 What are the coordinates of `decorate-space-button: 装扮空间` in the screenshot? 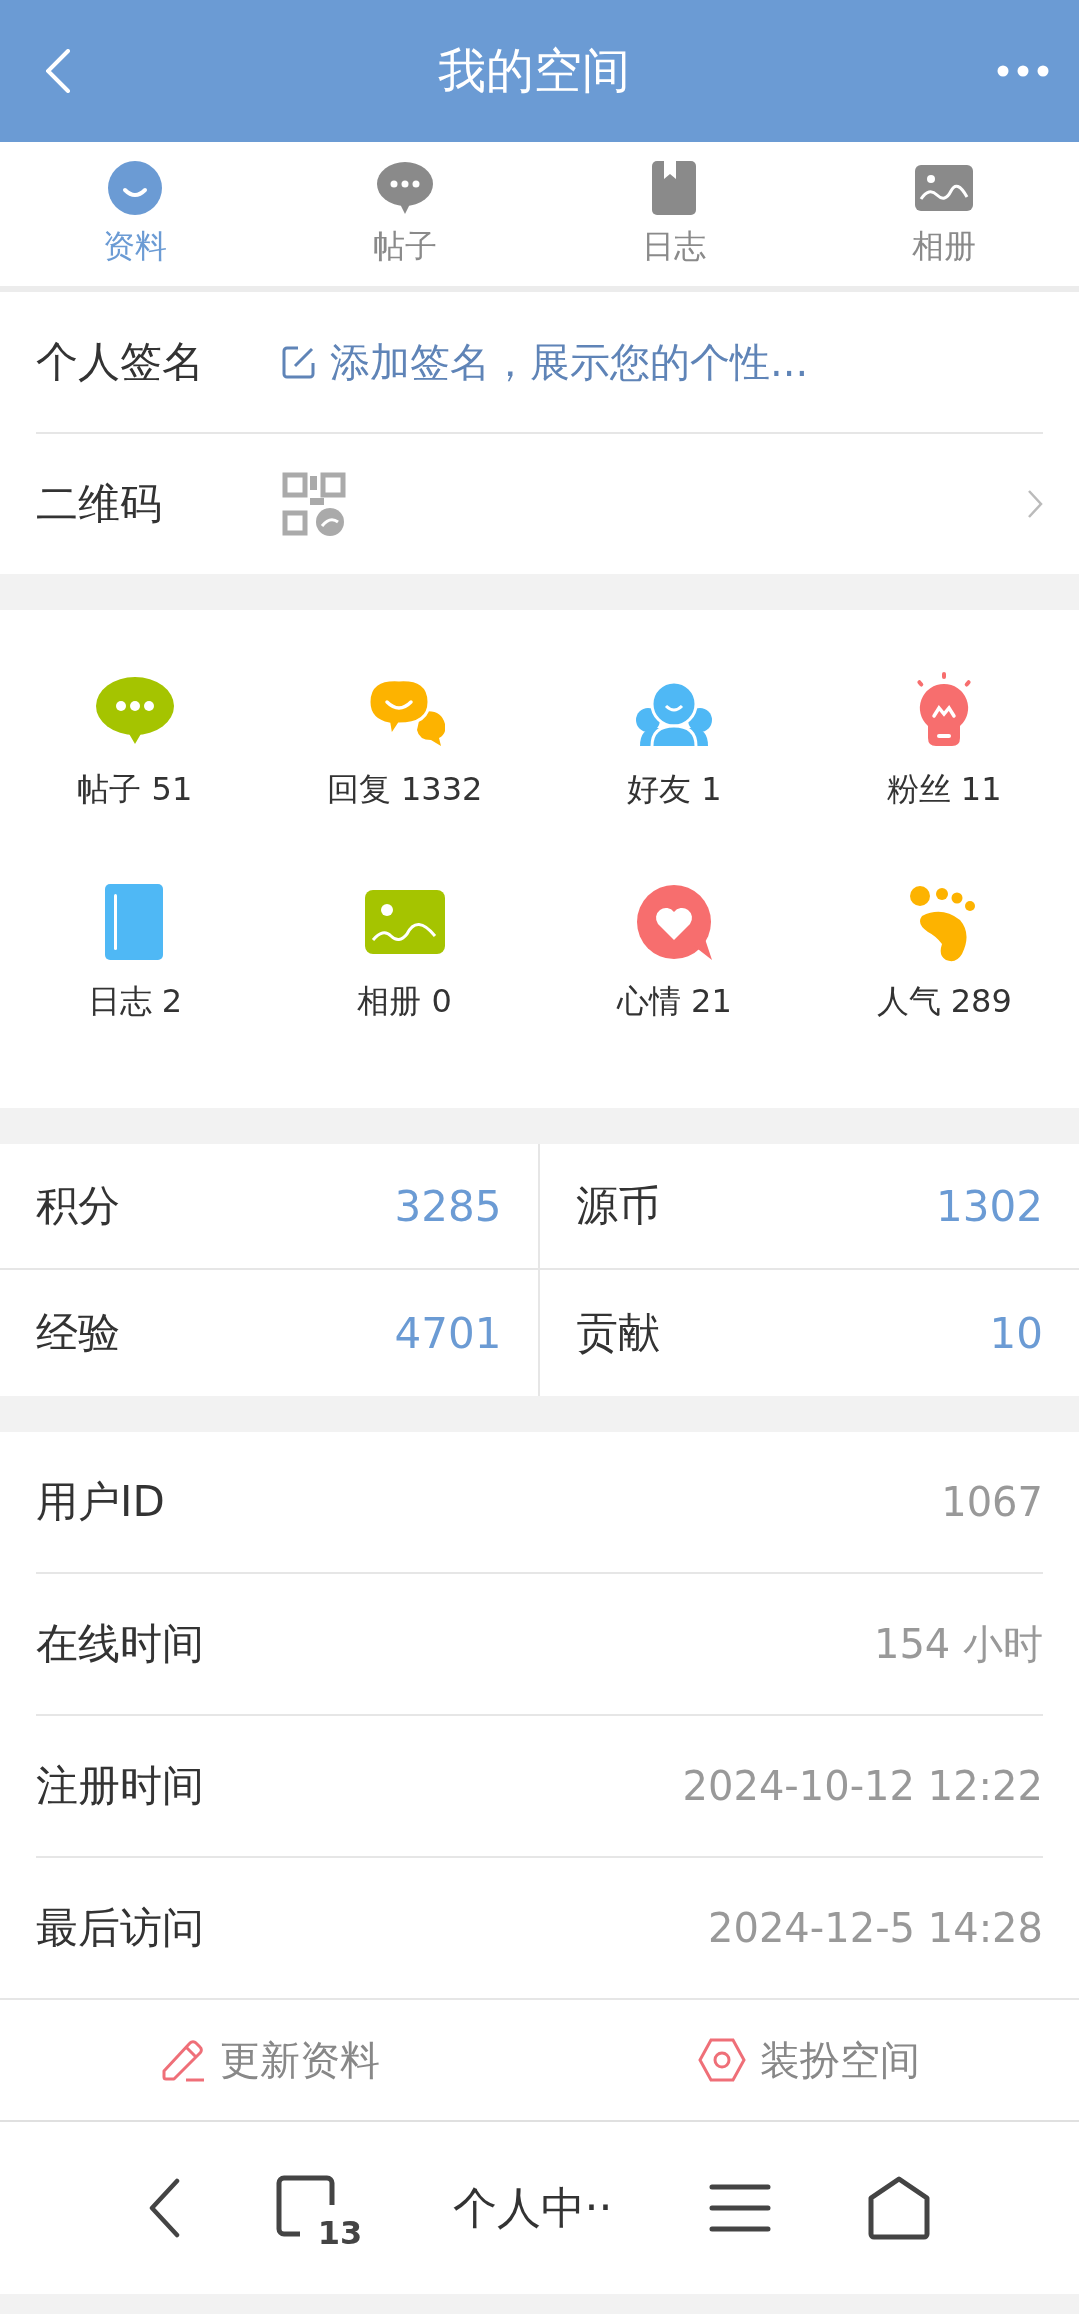 It's located at (809, 2060).